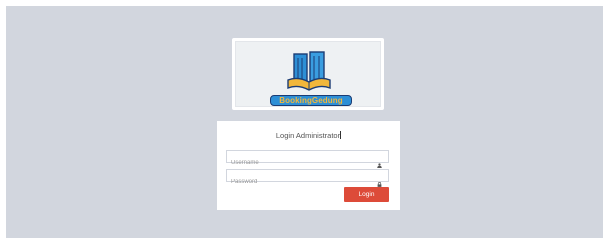  I want to click on logo-text: BookingGedung, so click(311, 100).